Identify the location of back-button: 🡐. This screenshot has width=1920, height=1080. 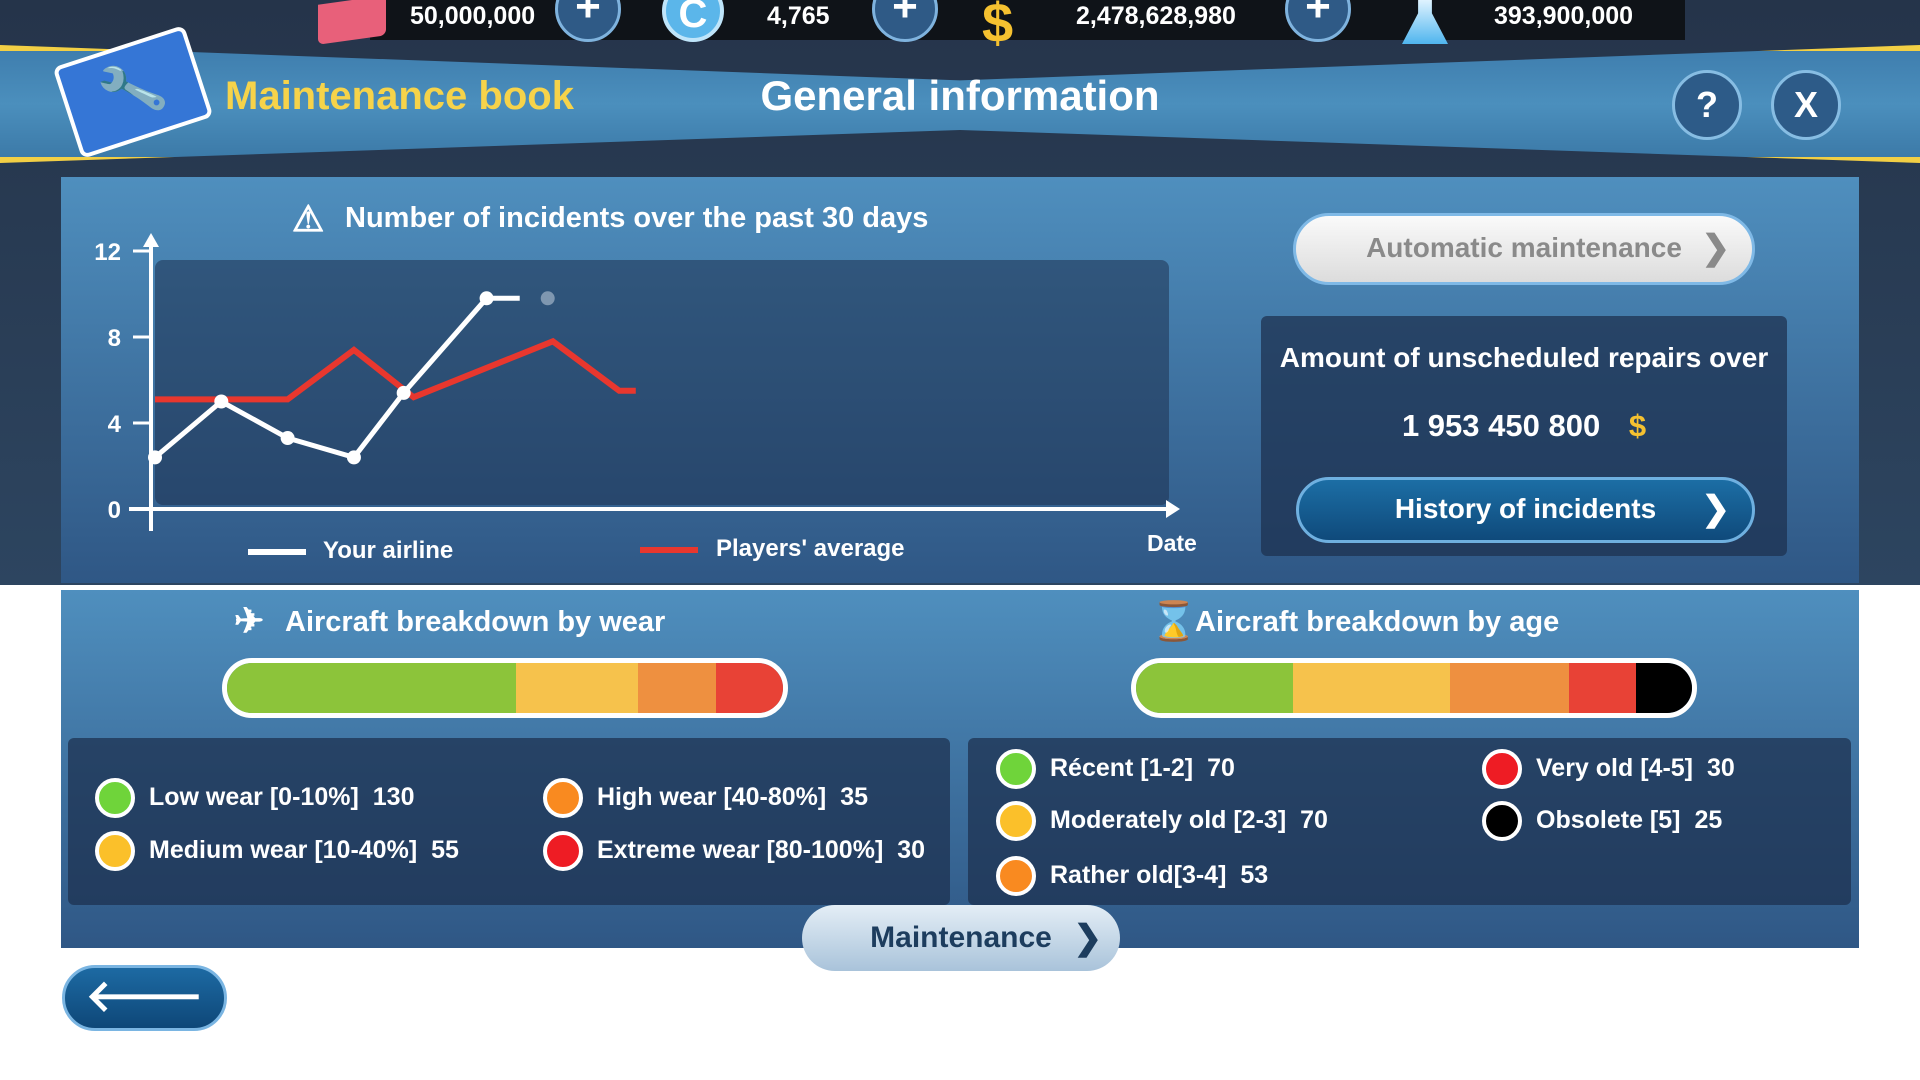
(144, 998).